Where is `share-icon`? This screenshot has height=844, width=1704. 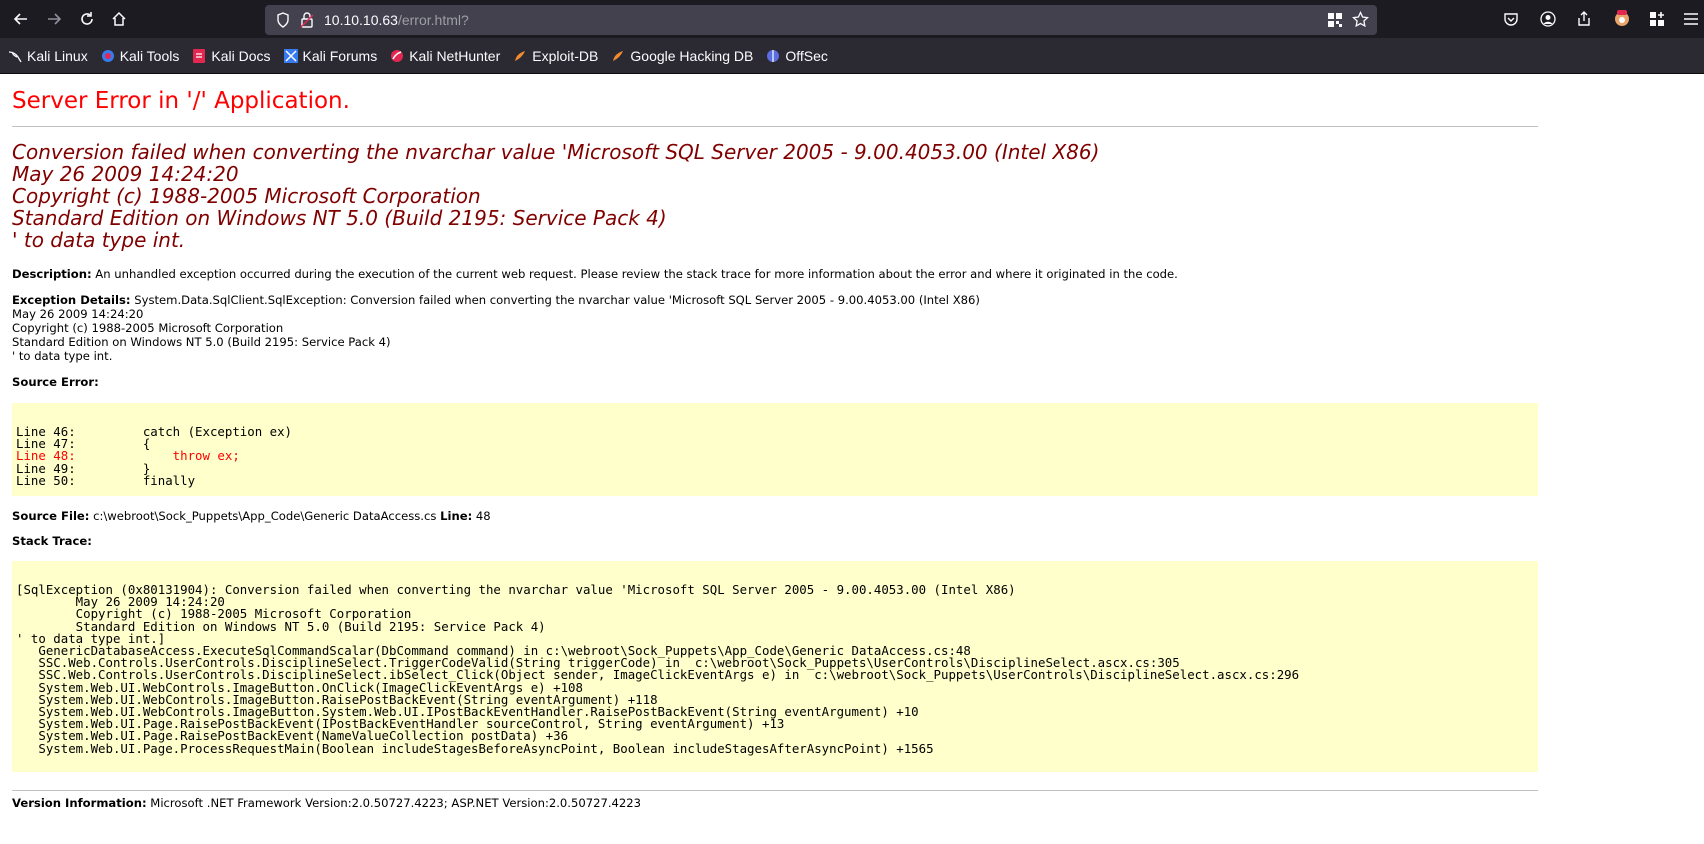
share-icon is located at coordinates (1584, 19).